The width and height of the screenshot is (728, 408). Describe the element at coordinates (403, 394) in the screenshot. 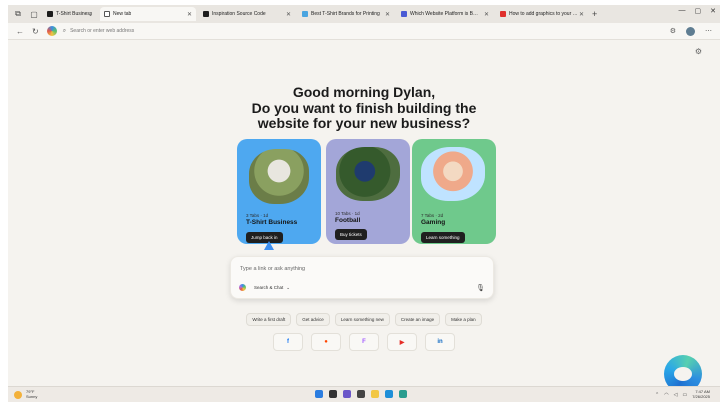

I see `store-icon` at that location.